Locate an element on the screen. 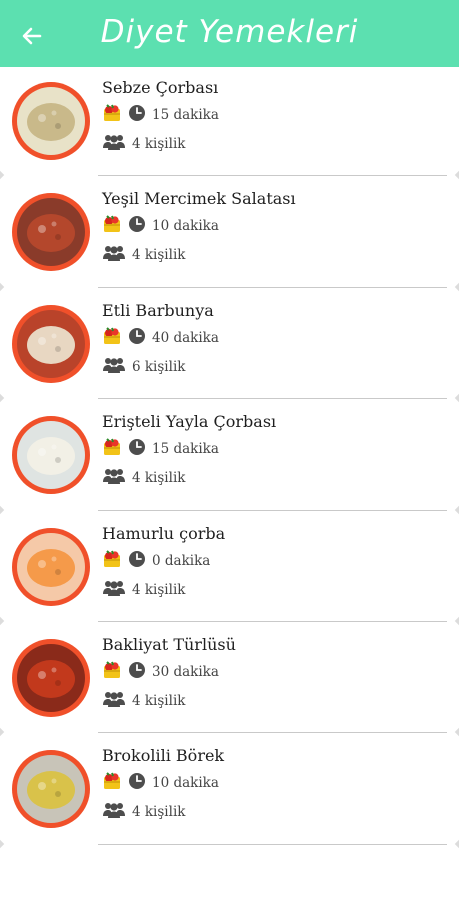 This screenshot has width=459, height=900. recipe-time: 40 dakika is located at coordinates (160, 338).